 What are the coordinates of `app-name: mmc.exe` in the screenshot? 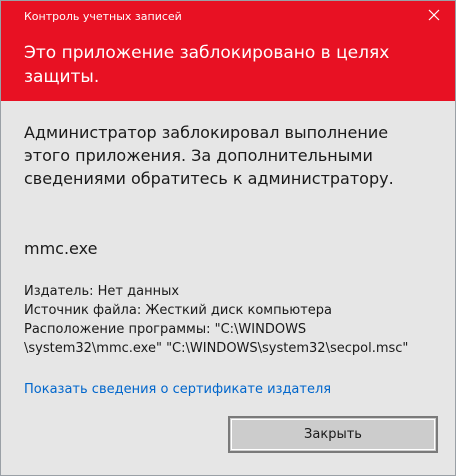 It's located at (61, 248).